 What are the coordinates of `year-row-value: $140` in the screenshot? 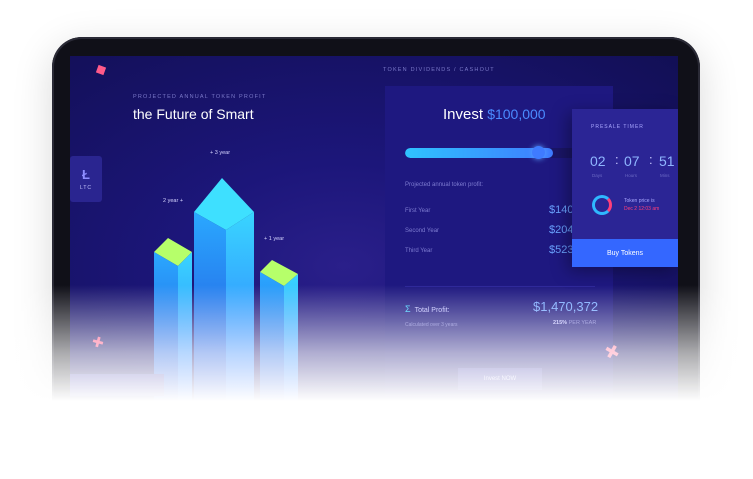 It's located at (561, 210).